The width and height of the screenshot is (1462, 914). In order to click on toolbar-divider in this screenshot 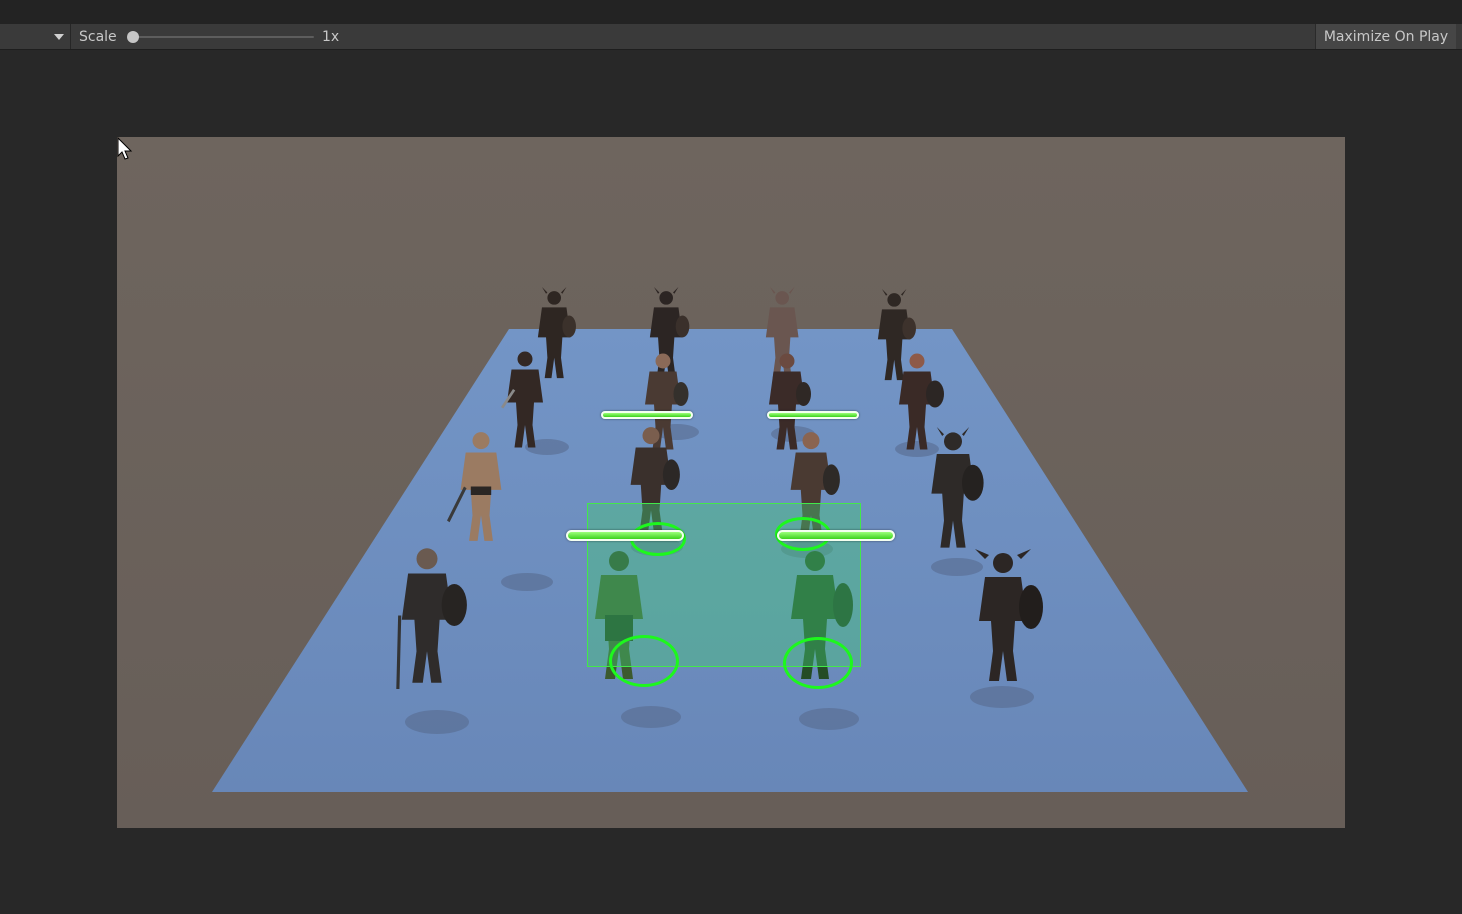, I will do `click(70, 36)`.